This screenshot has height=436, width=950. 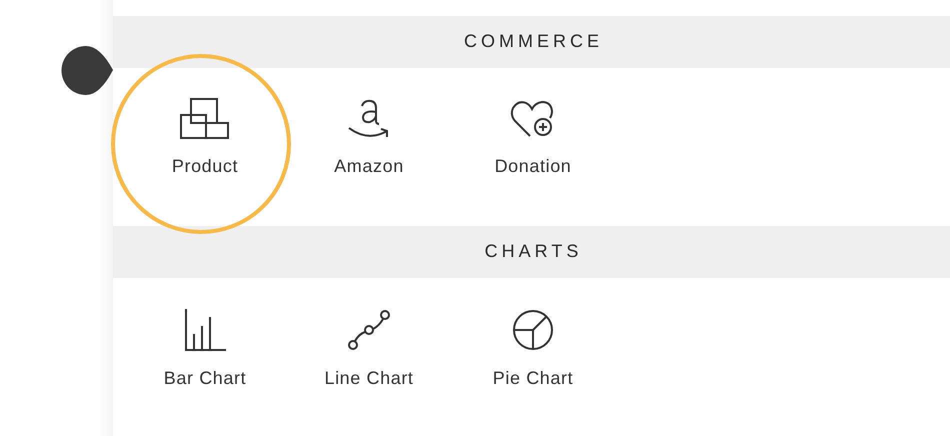 What do you see at coordinates (87, 71) in the screenshot?
I see `pin-marker-icon` at bounding box center [87, 71].